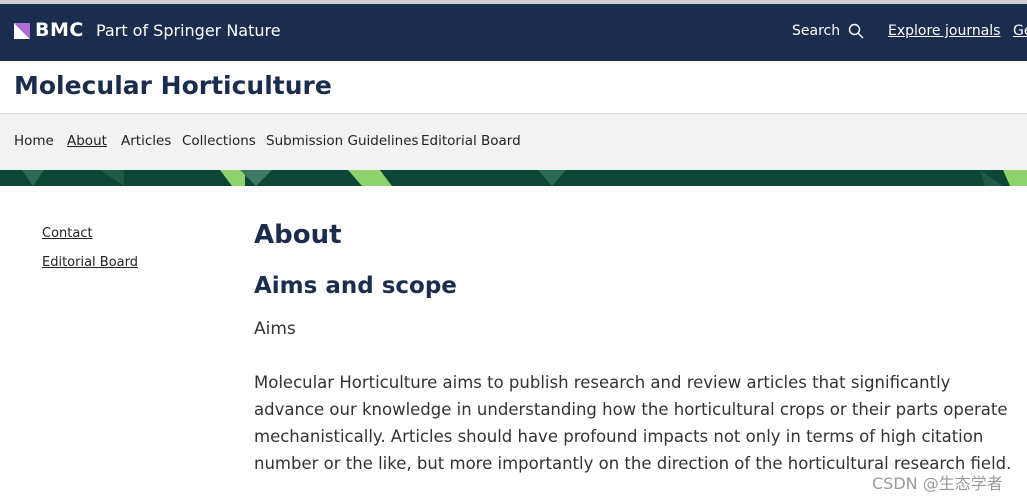 Image resolution: width=1027 pixels, height=499 pixels. Describe the element at coordinates (275, 329) in the screenshot. I see `aims-label: Aims` at that location.